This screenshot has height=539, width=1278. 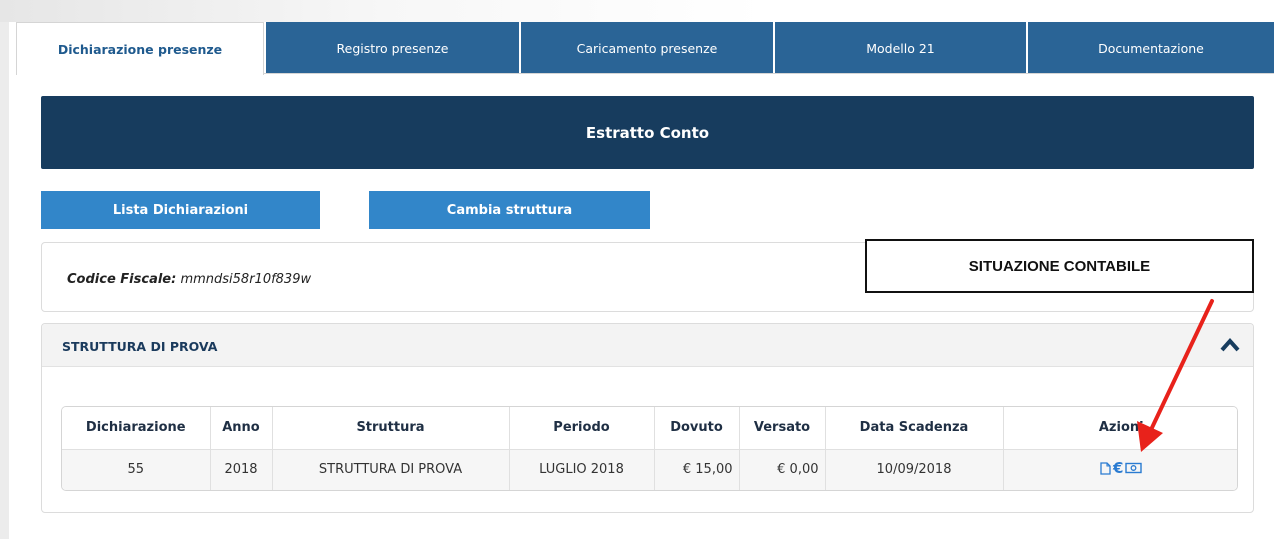 I want to click on cell-dichiarazione: 55, so click(x=136, y=469).